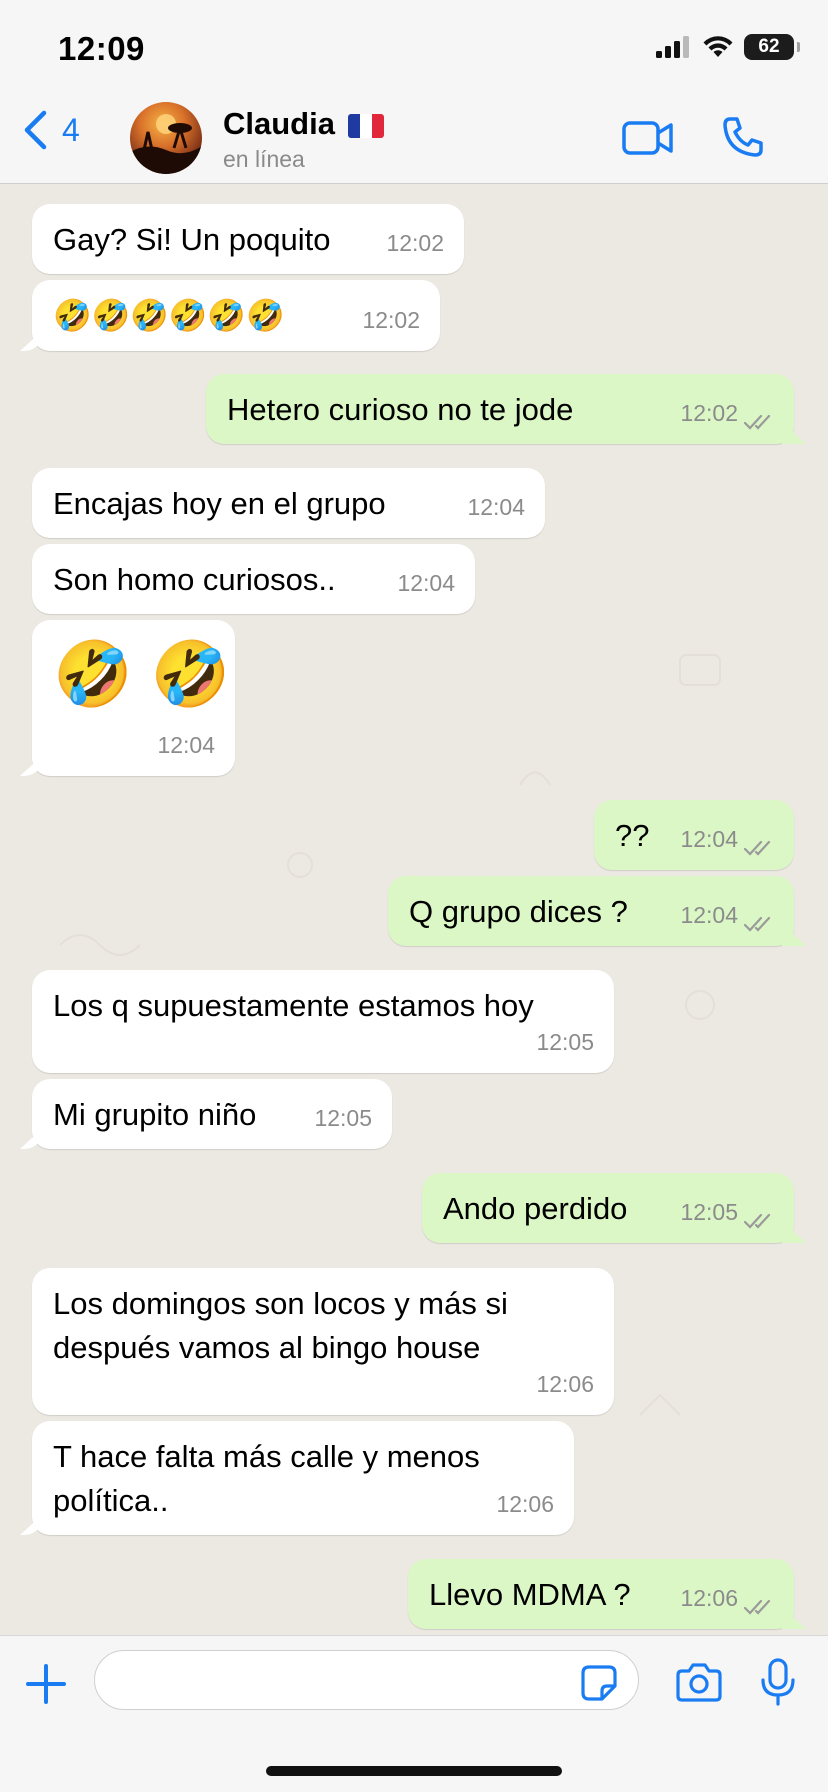 The width and height of the screenshot is (828, 1792). I want to click on sticker-button, so click(599, 1685).